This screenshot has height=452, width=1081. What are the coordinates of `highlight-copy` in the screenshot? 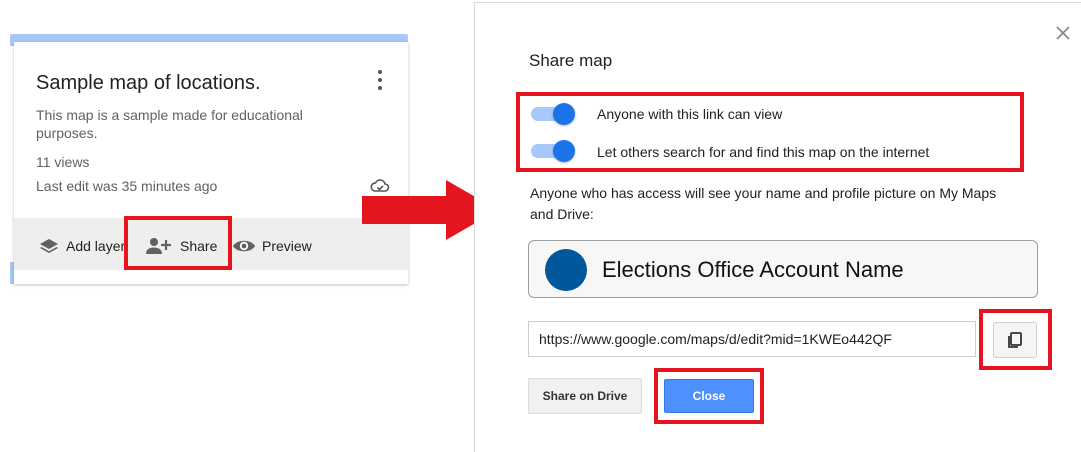 It's located at (1015, 339).